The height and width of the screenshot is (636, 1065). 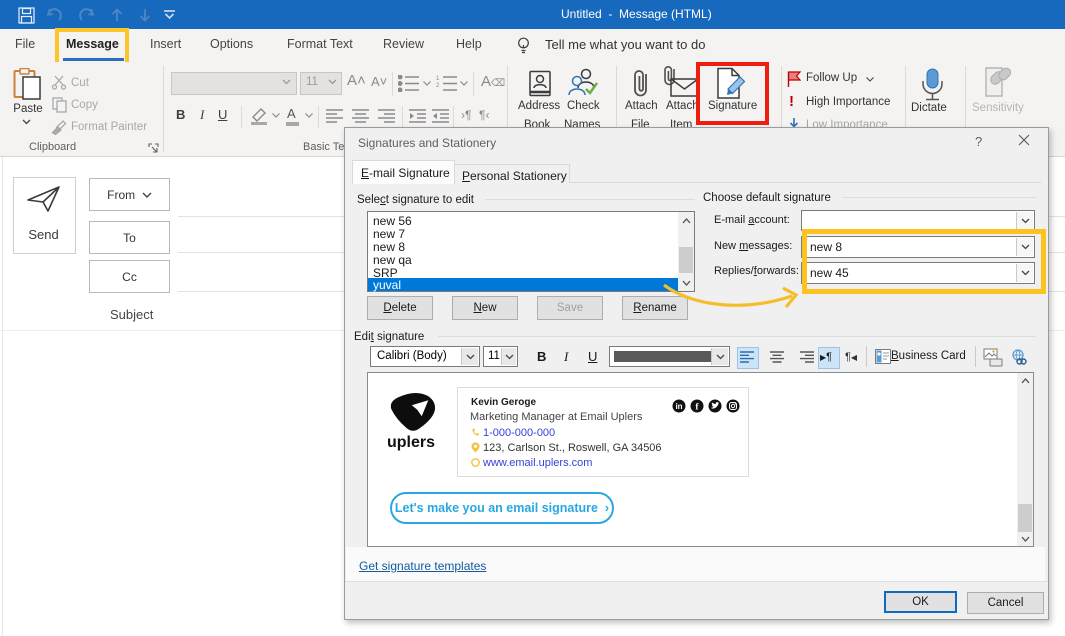 I want to click on svg-text: 2, so click(x=438, y=86).